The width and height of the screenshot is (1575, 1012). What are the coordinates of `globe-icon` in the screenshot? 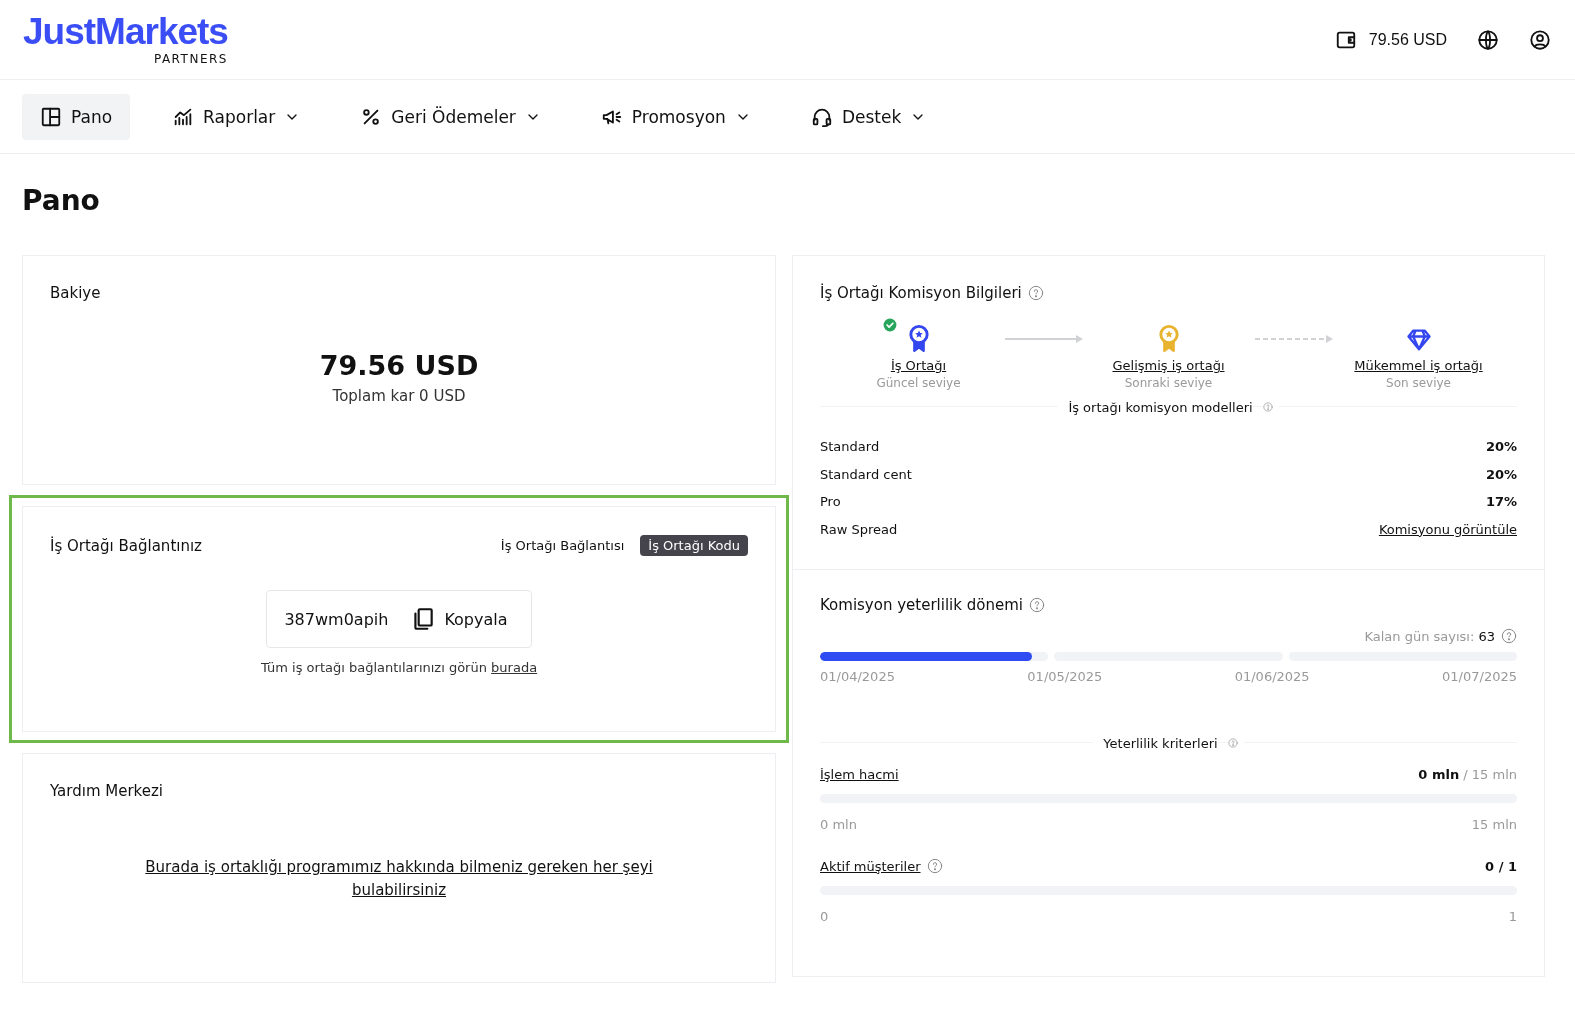 It's located at (1488, 39).